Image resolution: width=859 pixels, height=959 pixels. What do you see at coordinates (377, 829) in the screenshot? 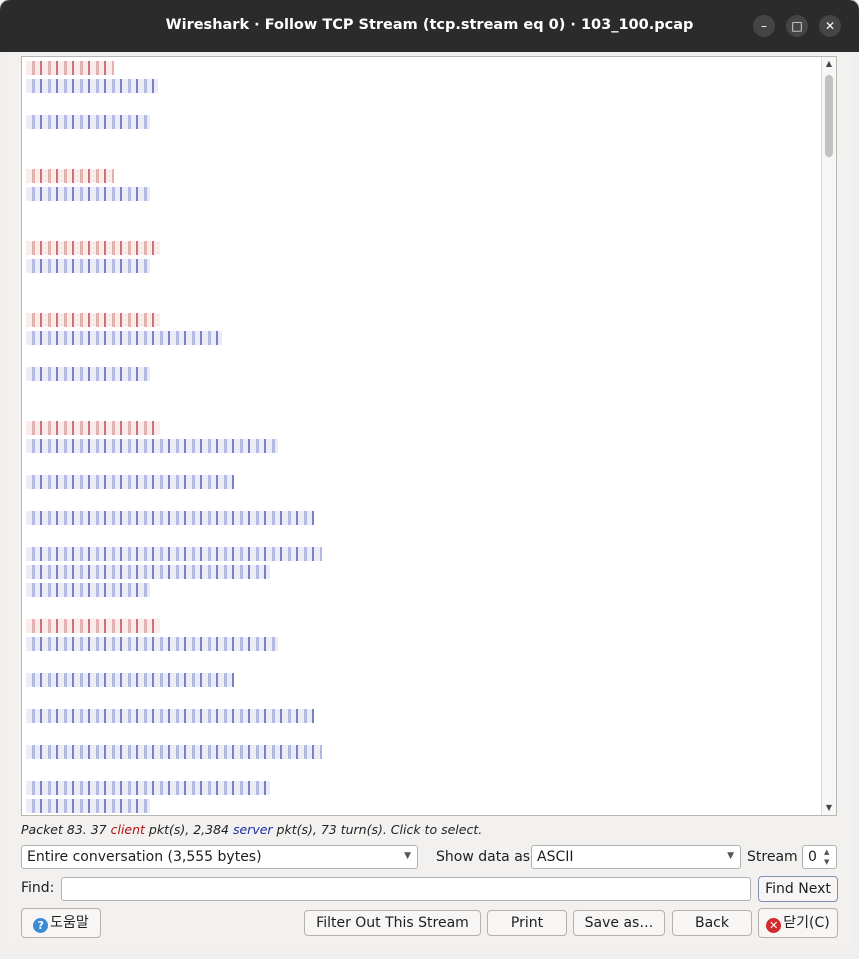
I see `status-text: pkt(s), 73 turn(s). Click to select.` at bounding box center [377, 829].